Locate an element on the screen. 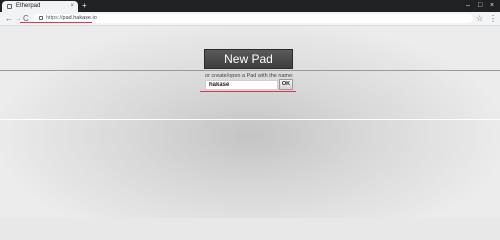 The image size is (500, 240). tab-title: Etherpad is located at coordinates (28, 6).